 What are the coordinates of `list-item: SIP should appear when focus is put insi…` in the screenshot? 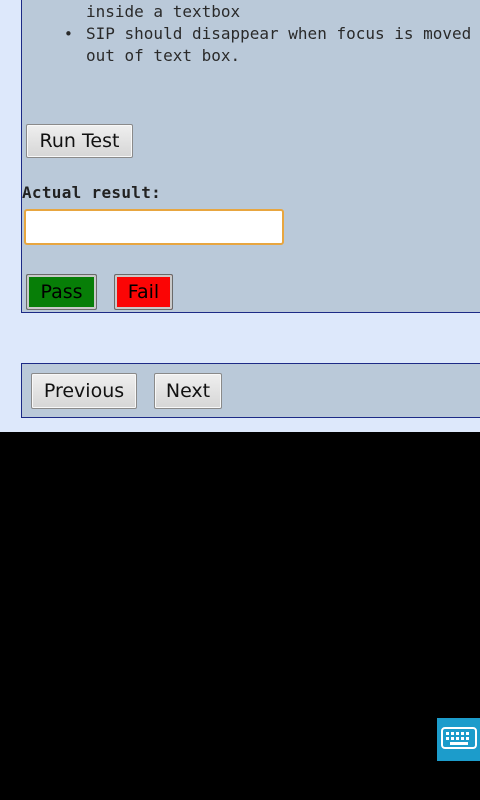 It's located at (272, 11).